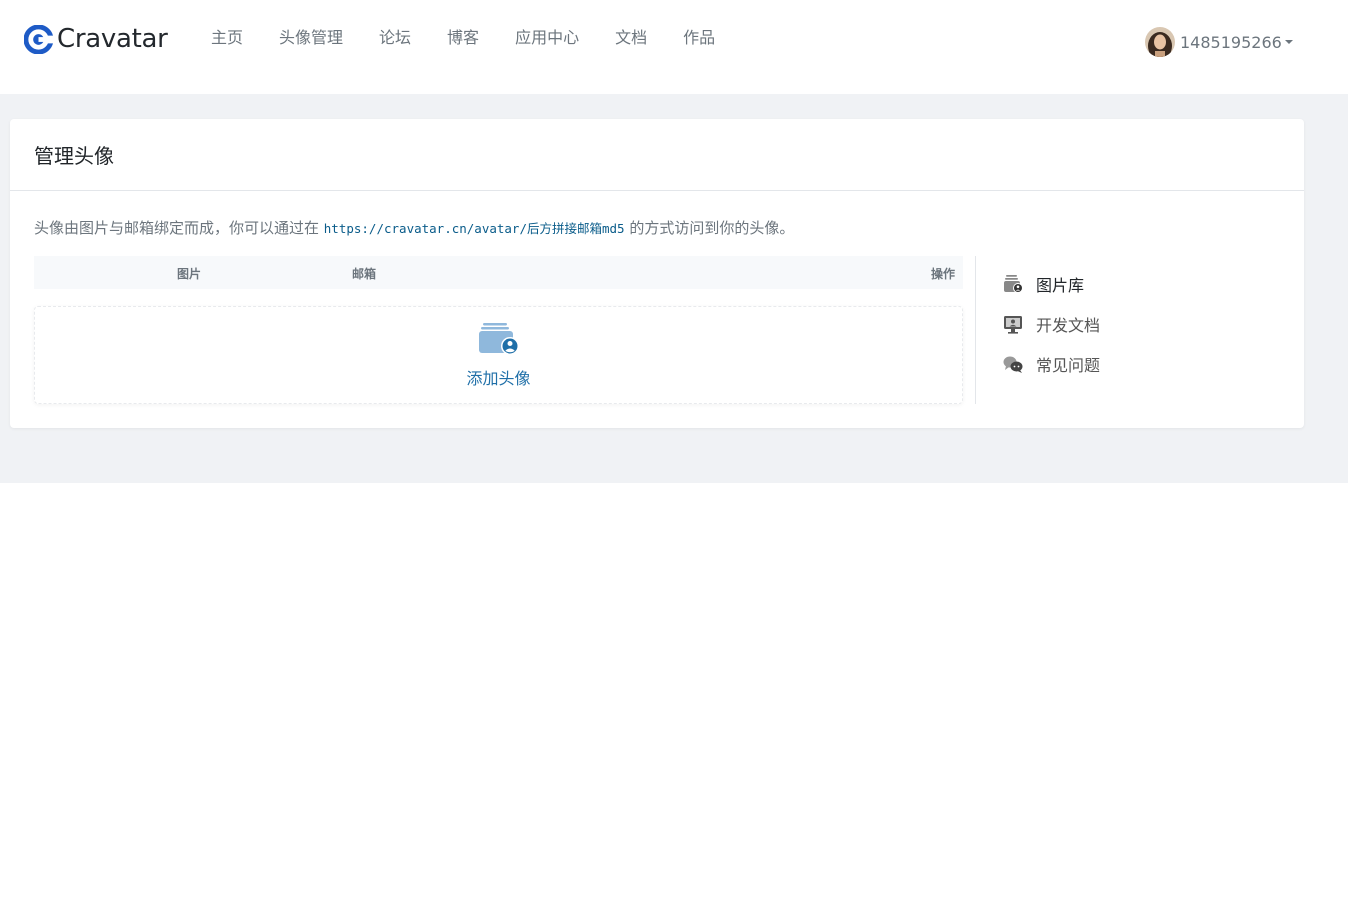  I want to click on side-link-faq: 常见问题, so click(1051, 364).